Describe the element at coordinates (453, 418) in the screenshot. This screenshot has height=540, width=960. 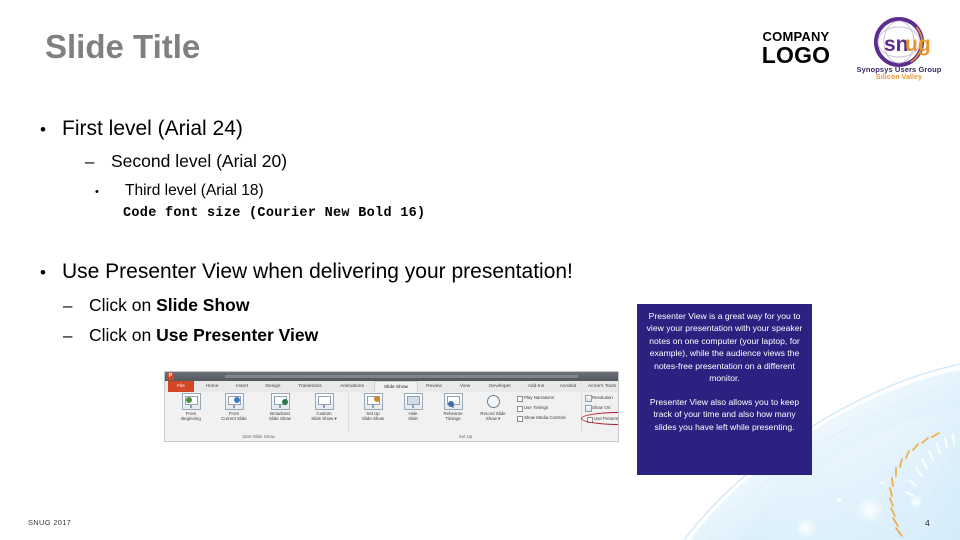
I see `ribbon-button-label-line2: Timings` at that location.